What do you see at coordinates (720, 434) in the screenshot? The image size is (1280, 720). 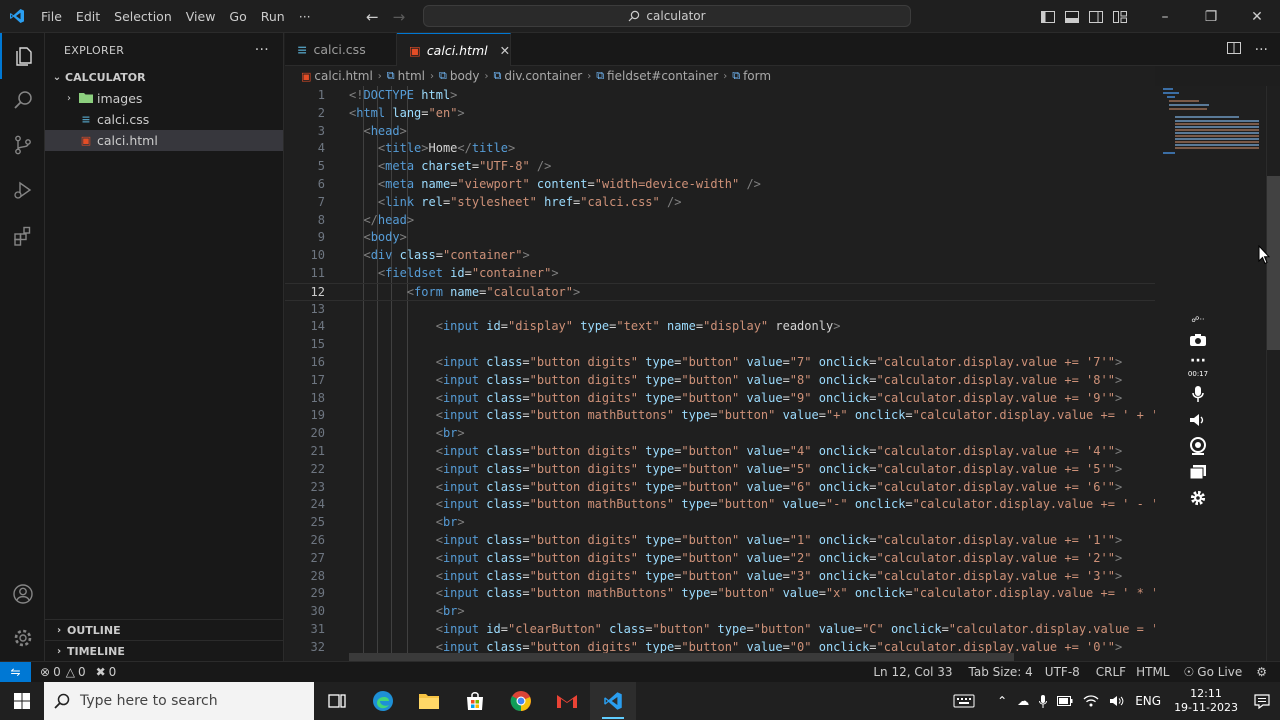 I see `code-line: 20 <br>` at bounding box center [720, 434].